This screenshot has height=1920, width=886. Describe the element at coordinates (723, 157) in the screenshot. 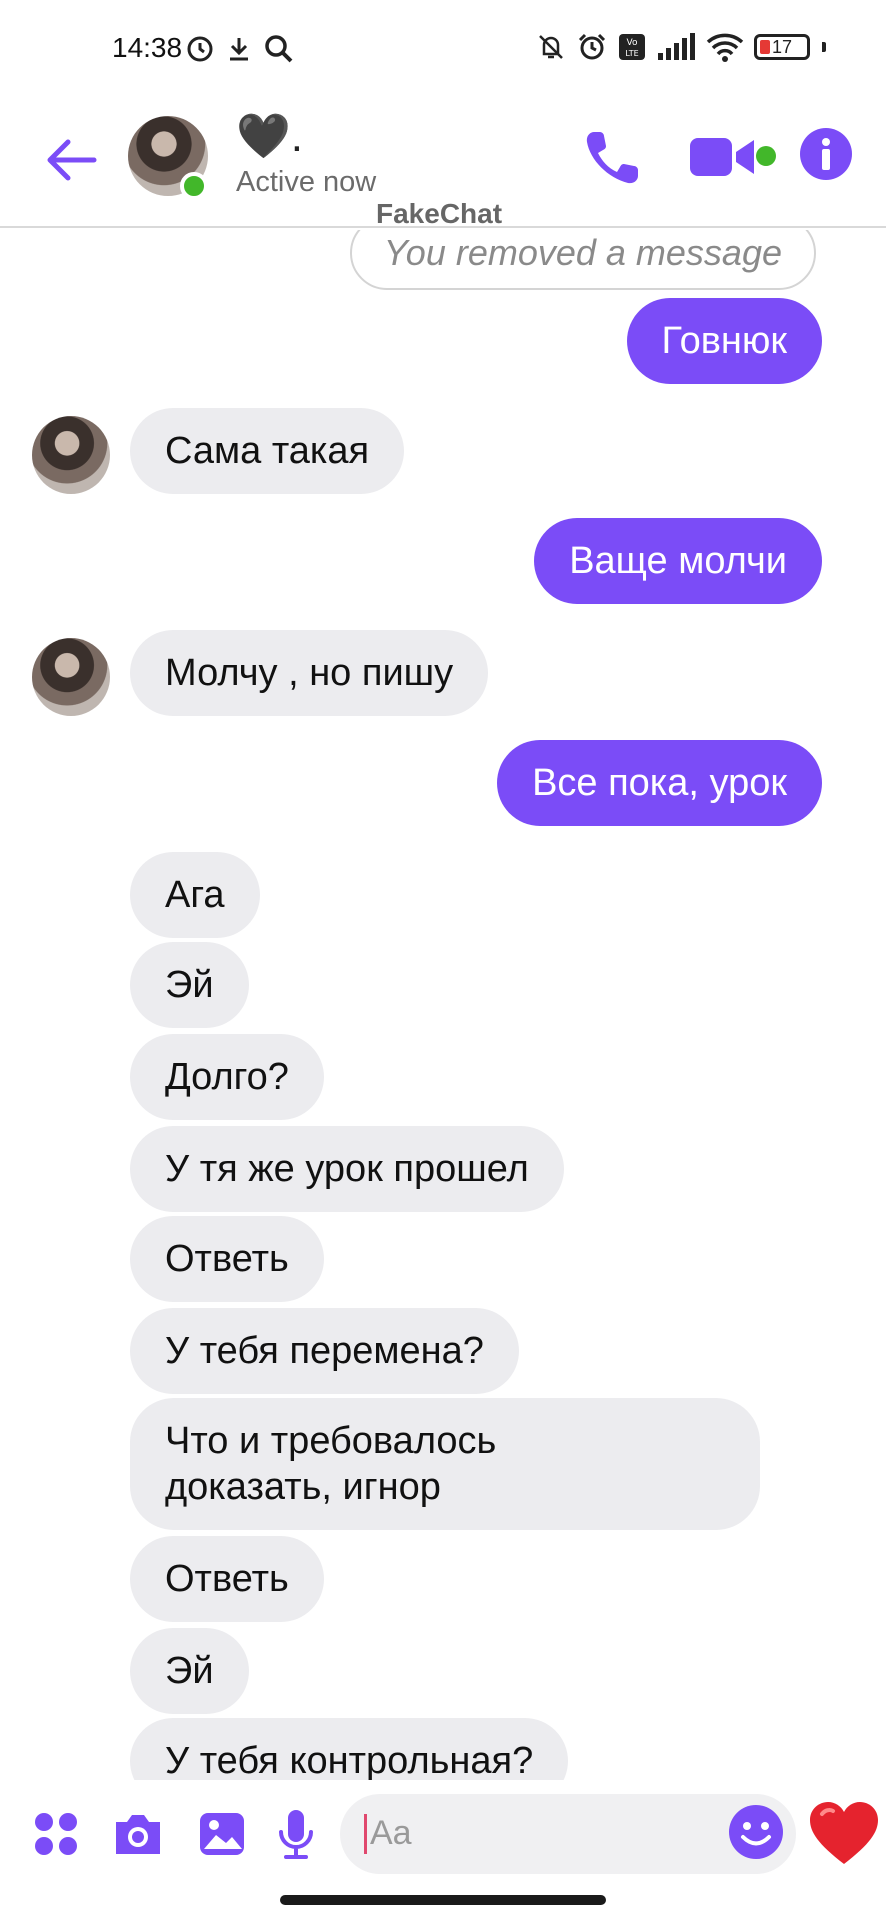

I see `video-call-icon` at that location.